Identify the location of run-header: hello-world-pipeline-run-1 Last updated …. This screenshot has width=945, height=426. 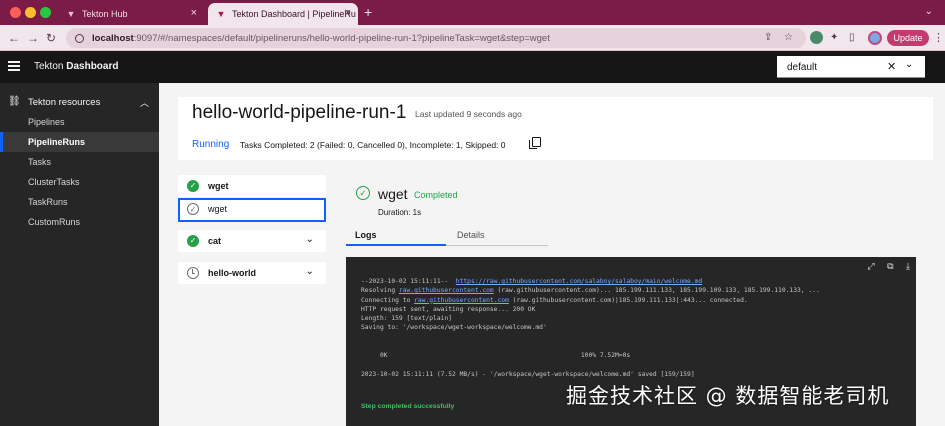
(555, 128).